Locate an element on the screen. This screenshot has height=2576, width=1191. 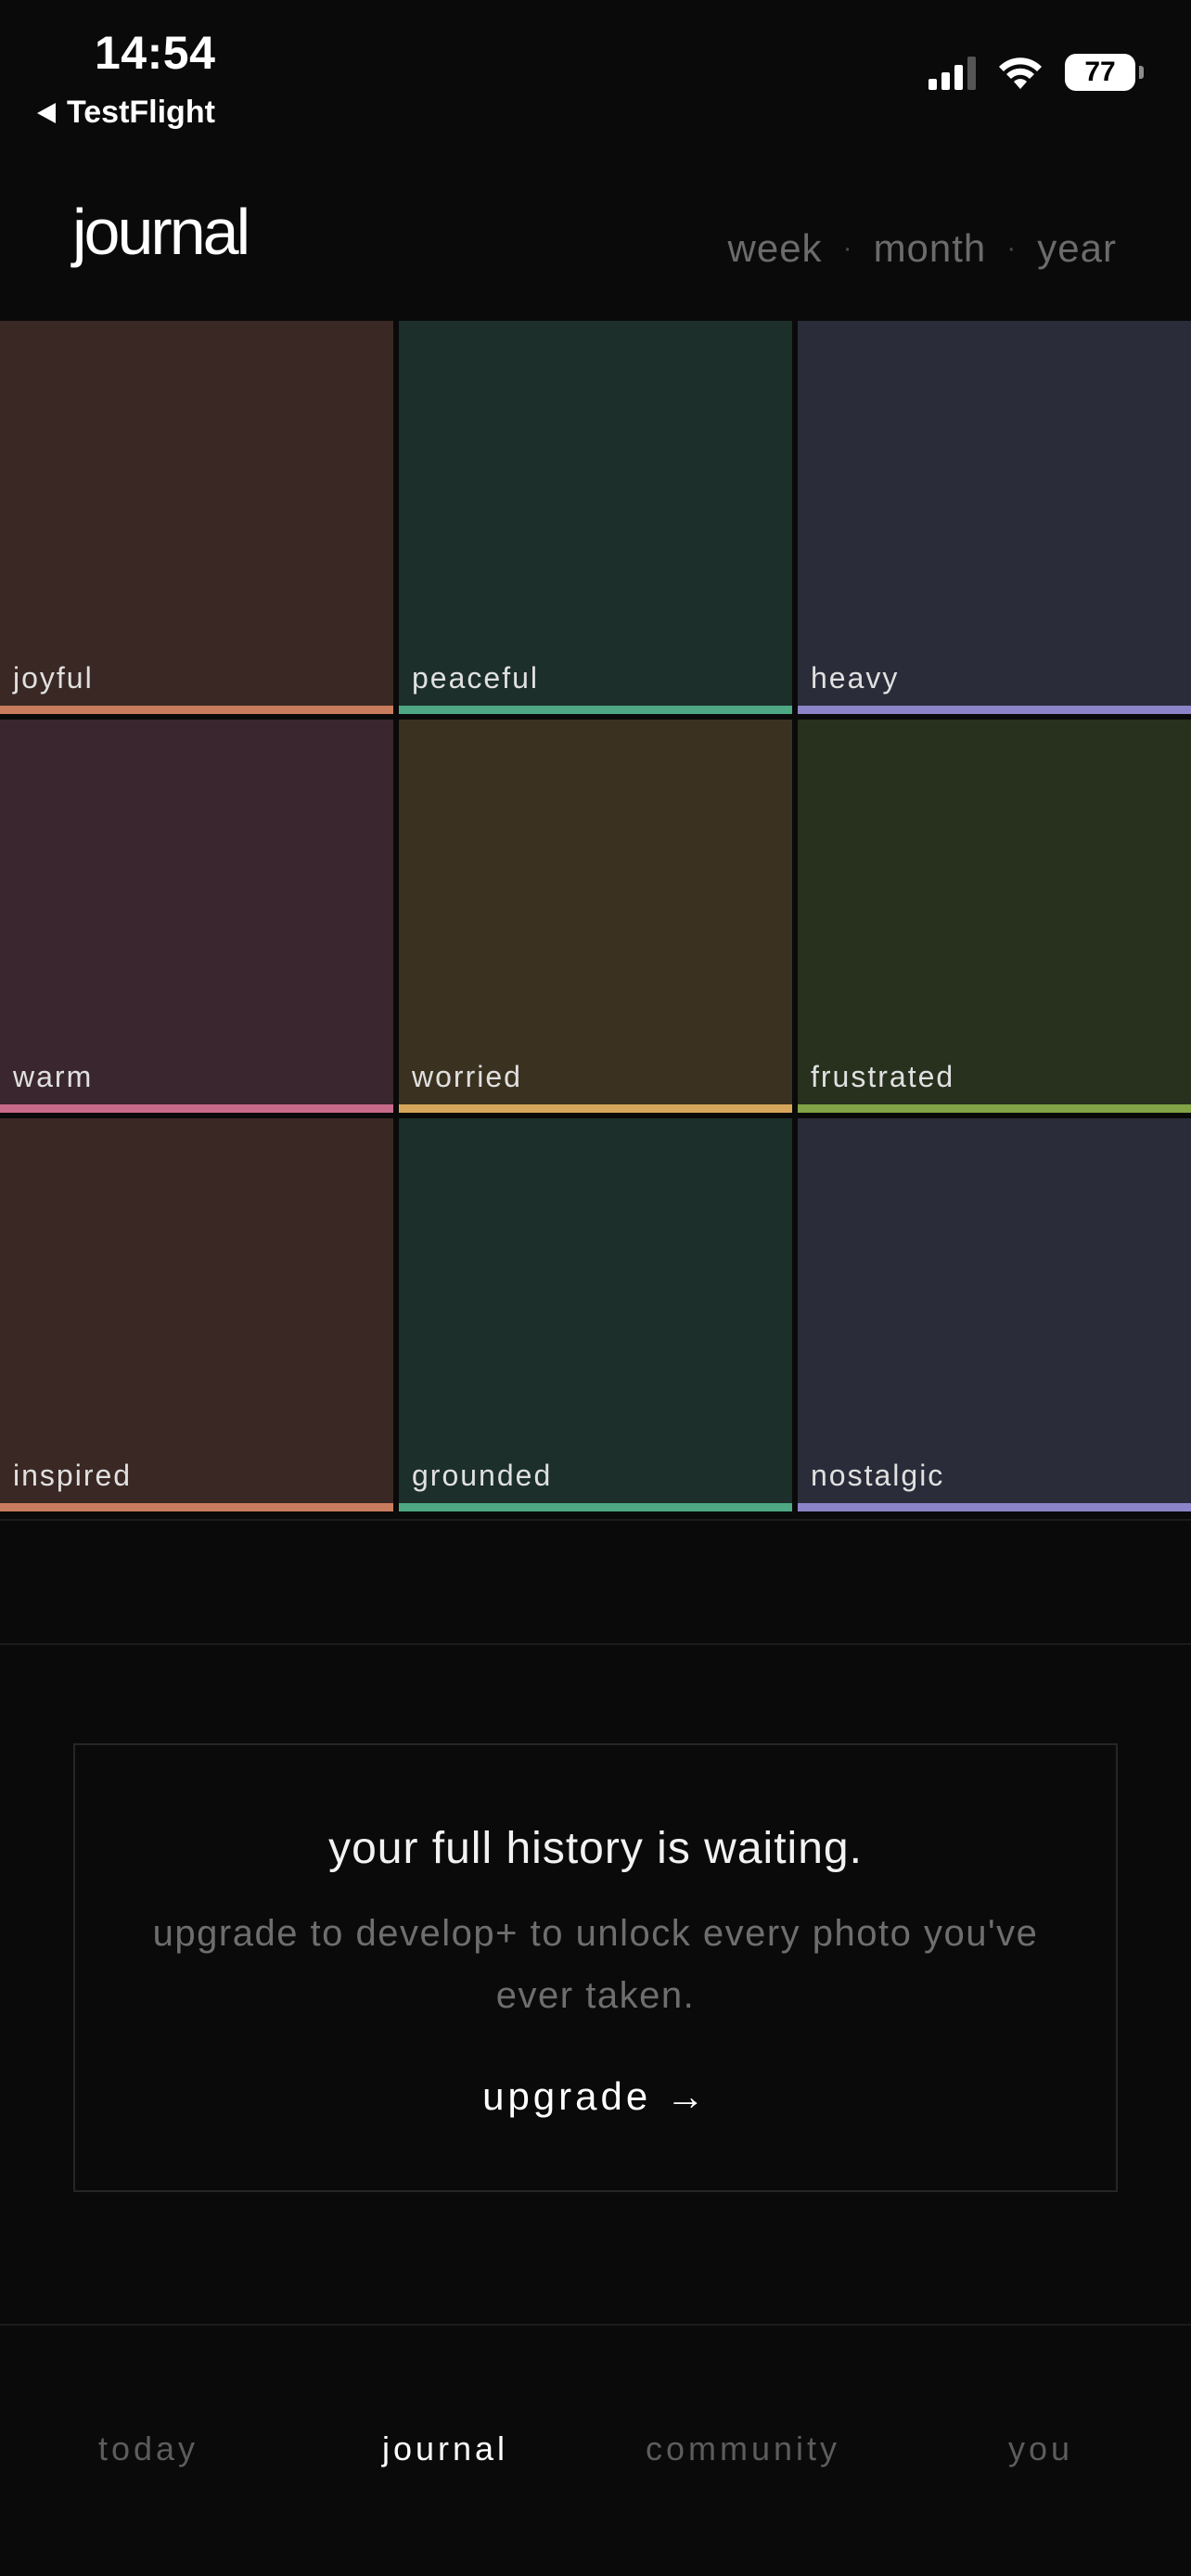
status-indicators: 77 is located at coordinates (1036, 72).